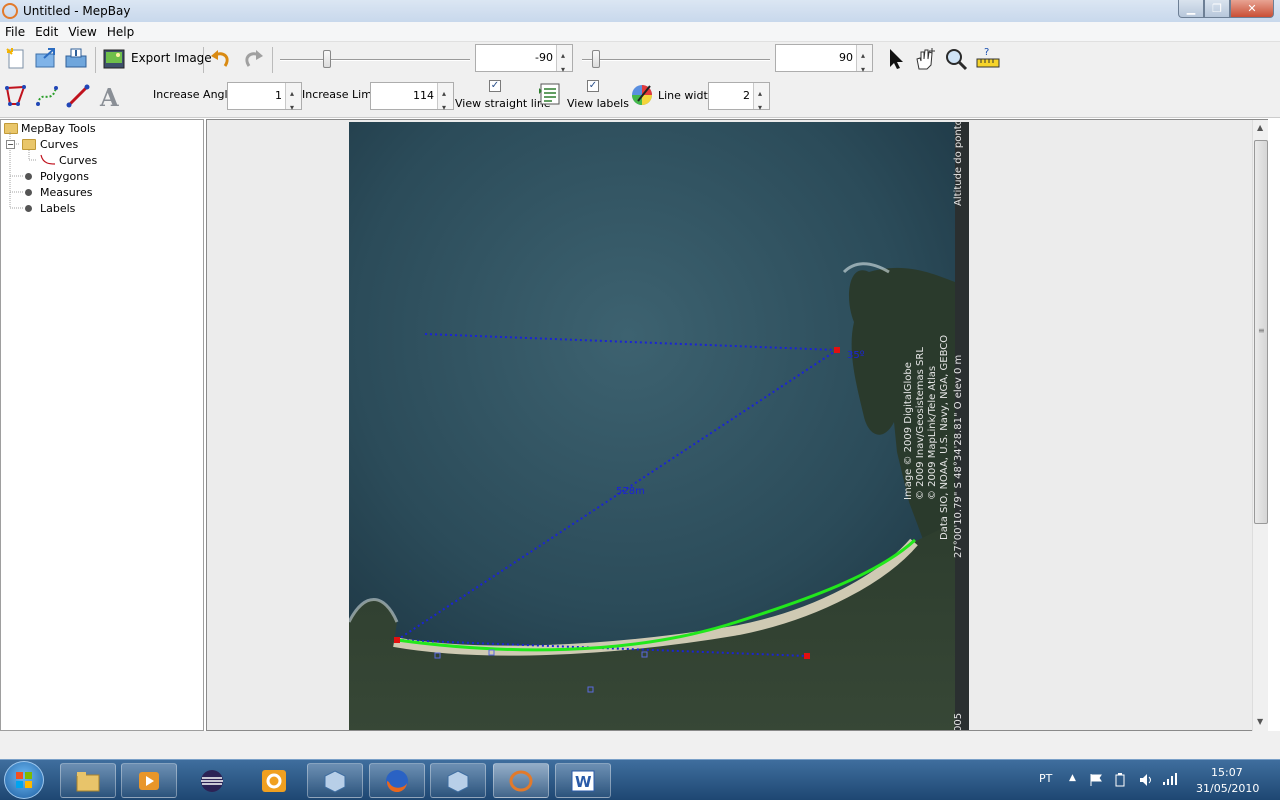 The width and height of the screenshot is (1280, 801). Describe the element at coordinates (59, 144) in the screenshot. I see `tree-folder-curves: Curves` at that location.